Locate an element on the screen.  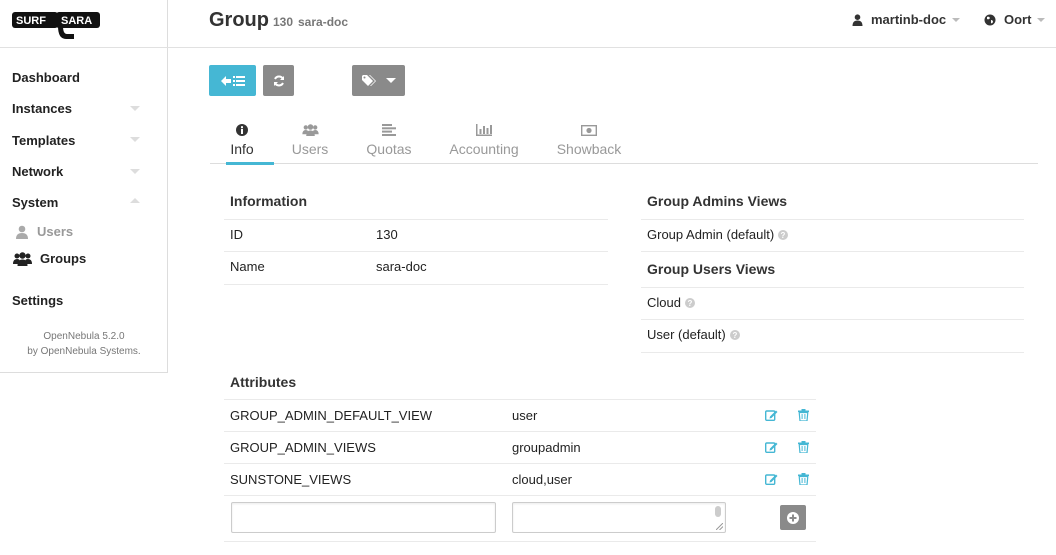
quotas-icon is located at coordinates (389, 130).